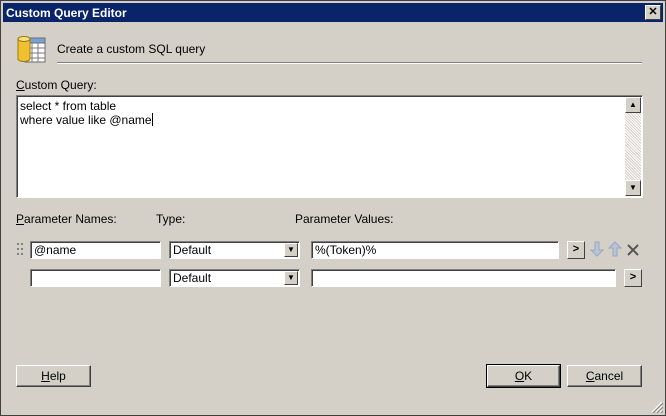 This screenshot has width=666, height=416. Describe the element at coordinates (633, 278) in the screenshot. I see `parameter-value-builder-button-2: >` at that location.